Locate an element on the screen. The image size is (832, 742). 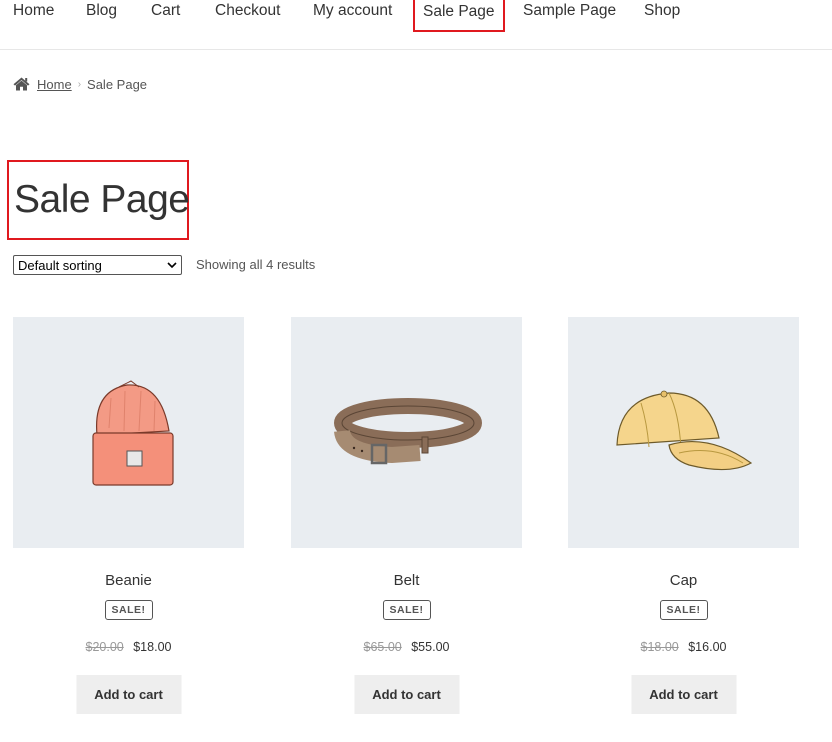
old-price: $18.00 is located at coordinates (659, 647).